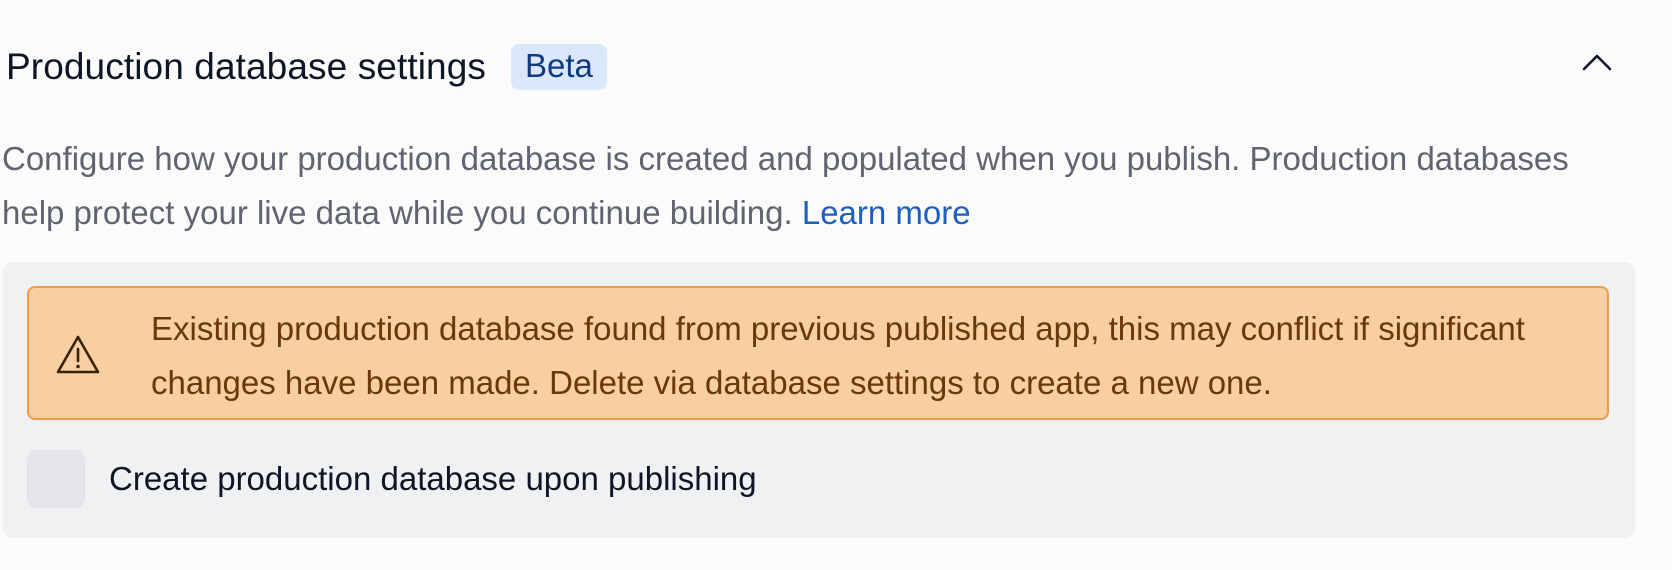 This screenshot has width=1672, height=570. What do you see at coordinates (78, 354) in the screenshot?
I see `warning-triangle-icon` at bounding box center [78, 354].